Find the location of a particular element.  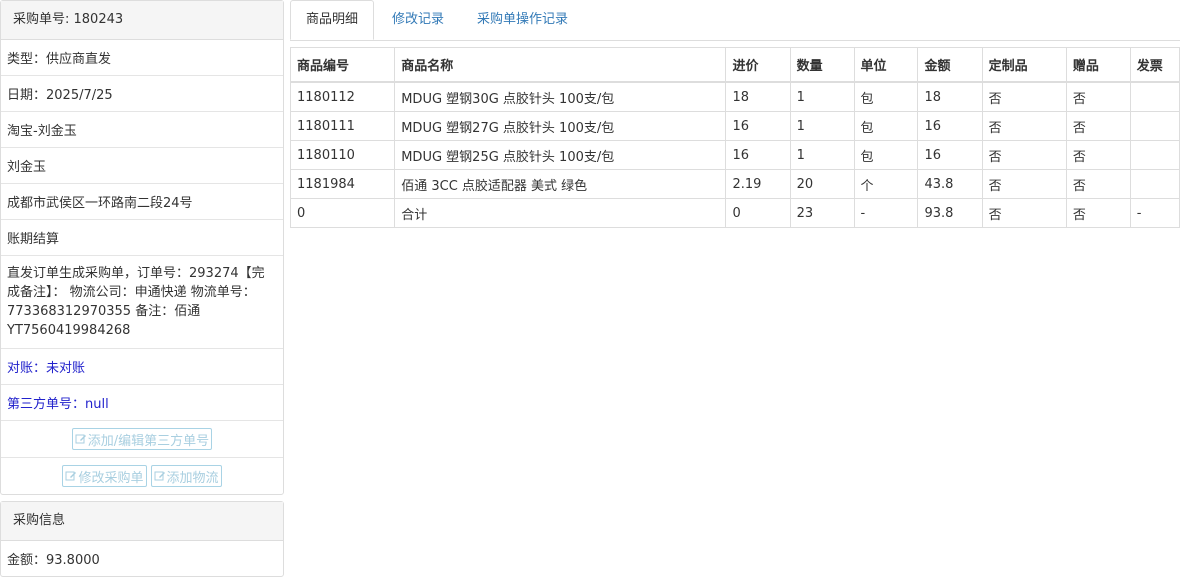

cell-product-code: 1180110 is located at coordinates (342, 155).